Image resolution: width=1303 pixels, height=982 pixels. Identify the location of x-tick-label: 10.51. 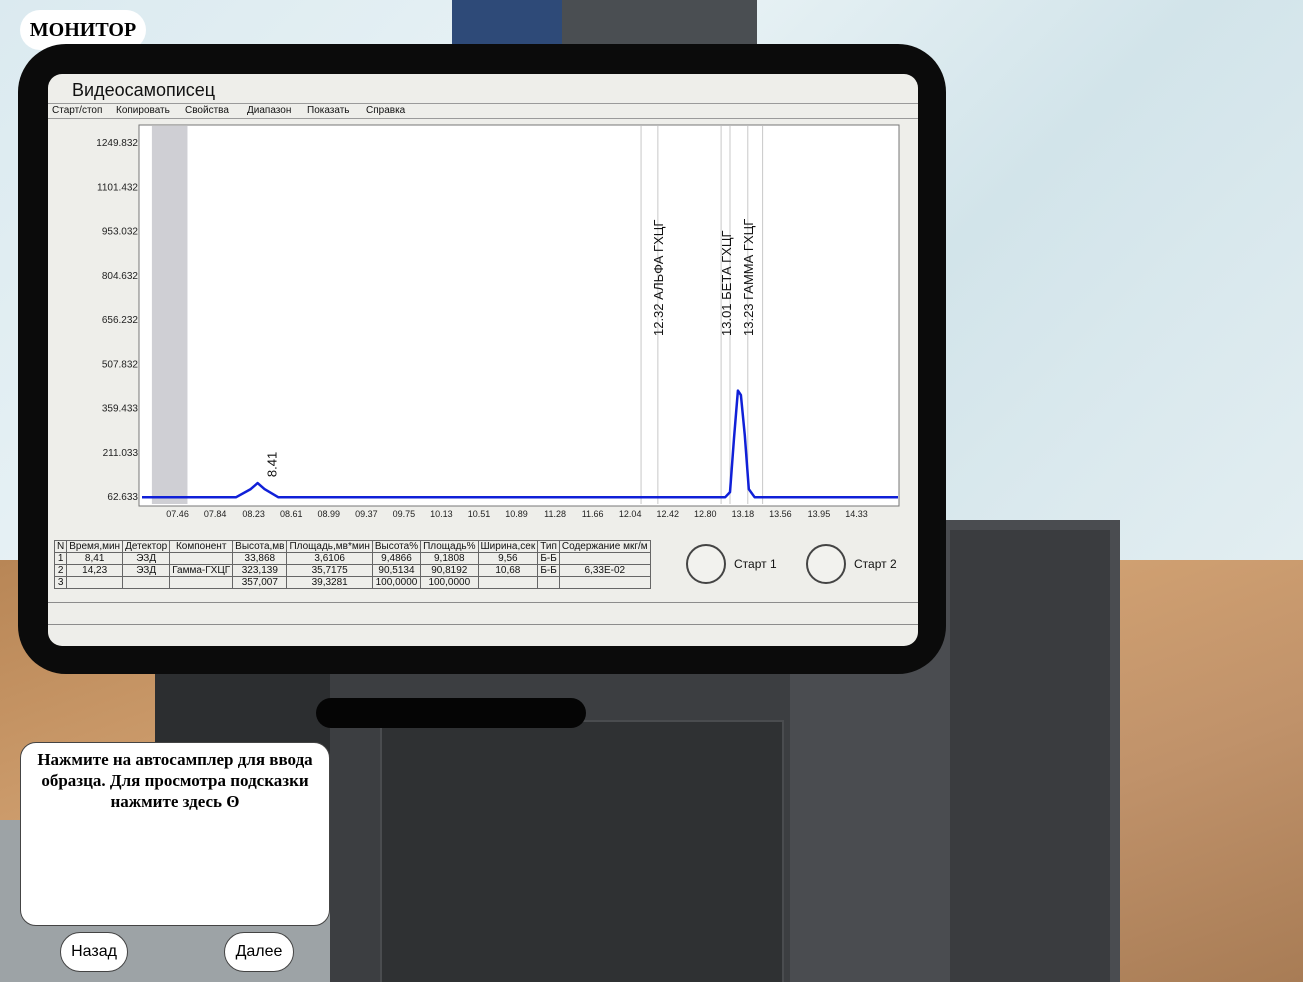
(479, 514).